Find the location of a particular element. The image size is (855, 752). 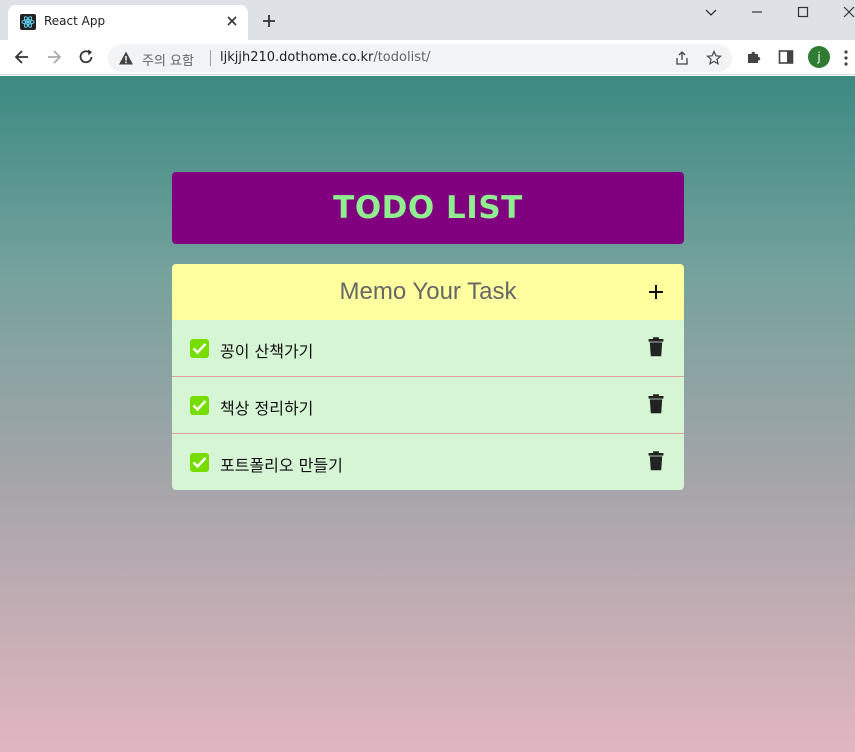

side-panel-icon is located at coordinates (786, 57).